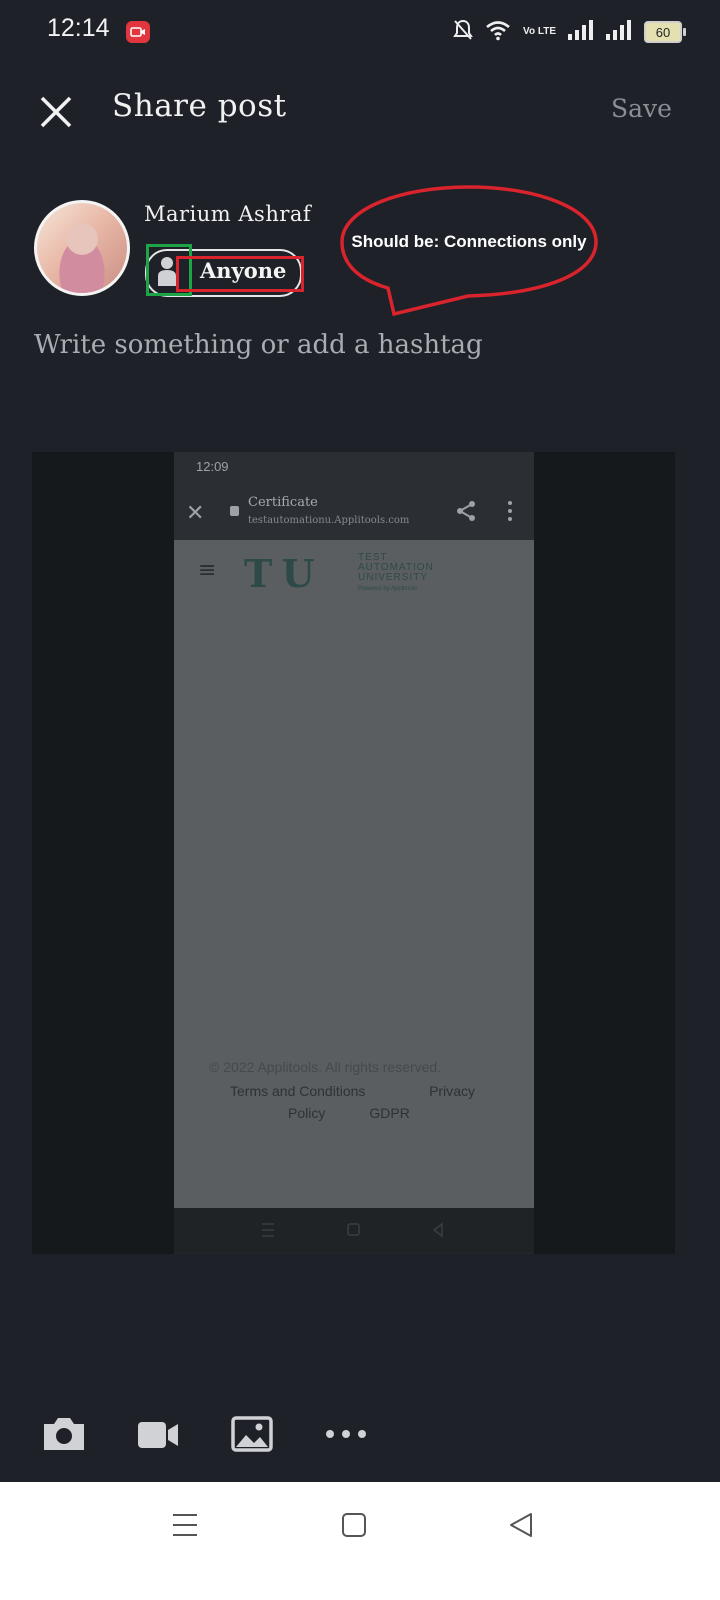  What do you see at coordinates (354, 1230) in the screenshot?
I see `embedded-nav-bar` at bounding box center [354, 1230].